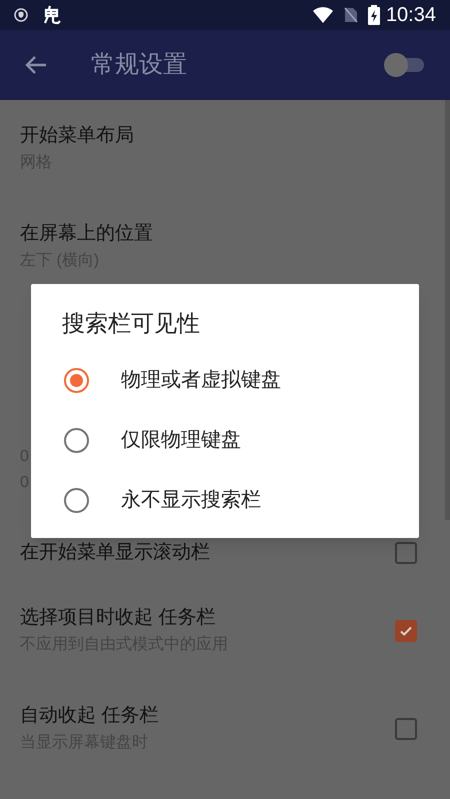  Describe the element at coordinates (447, 310) in the screenshot. I see `scrollbar` at that location.